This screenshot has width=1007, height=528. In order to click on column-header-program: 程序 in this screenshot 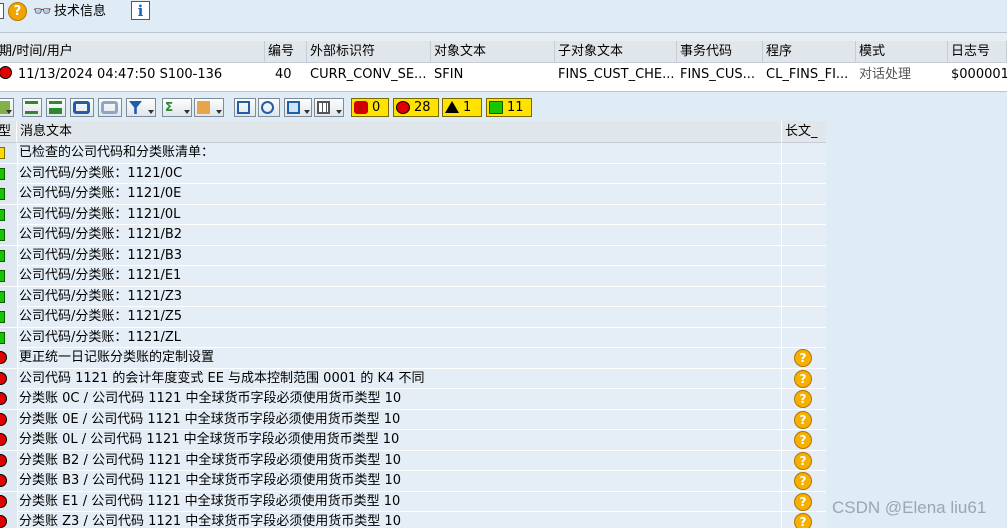, I will do `click(809, 52)`.